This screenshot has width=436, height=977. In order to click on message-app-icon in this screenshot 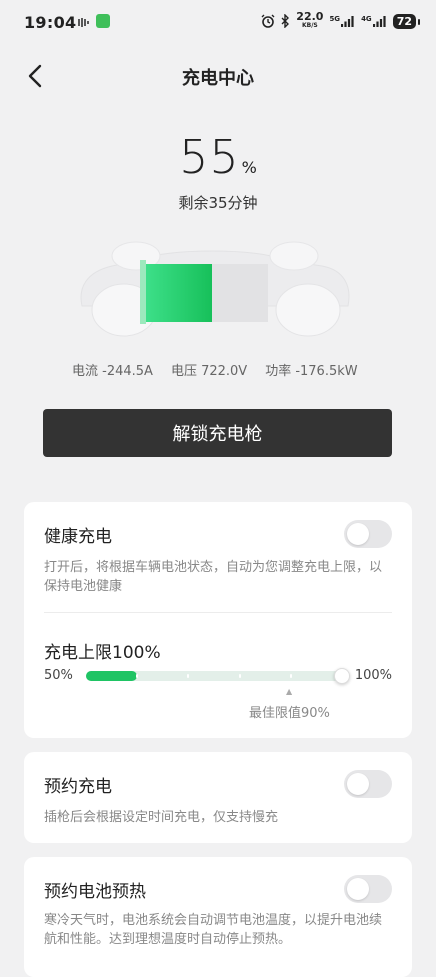, I will do `click(103, 21)`.